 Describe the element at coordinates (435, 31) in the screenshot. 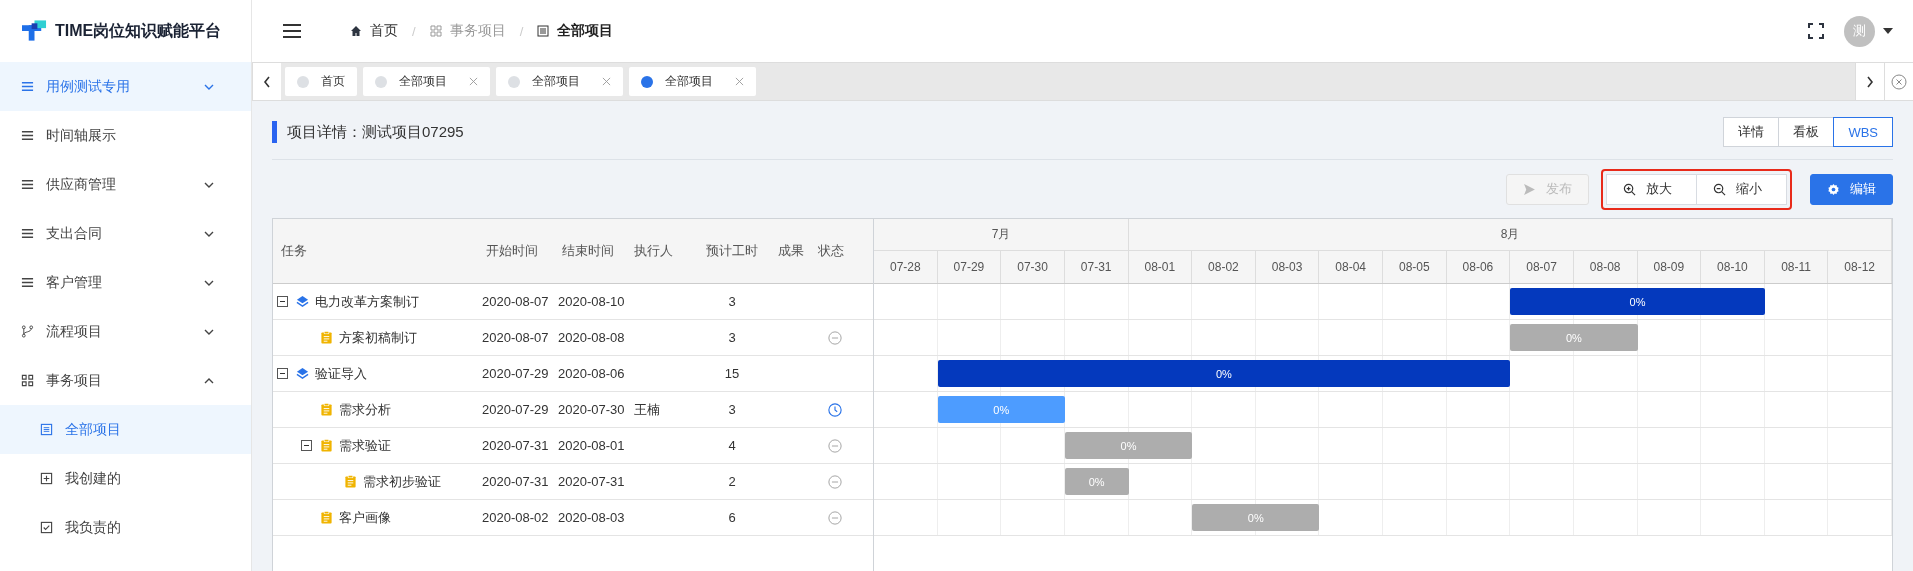

I see `grid-icon` at that location.